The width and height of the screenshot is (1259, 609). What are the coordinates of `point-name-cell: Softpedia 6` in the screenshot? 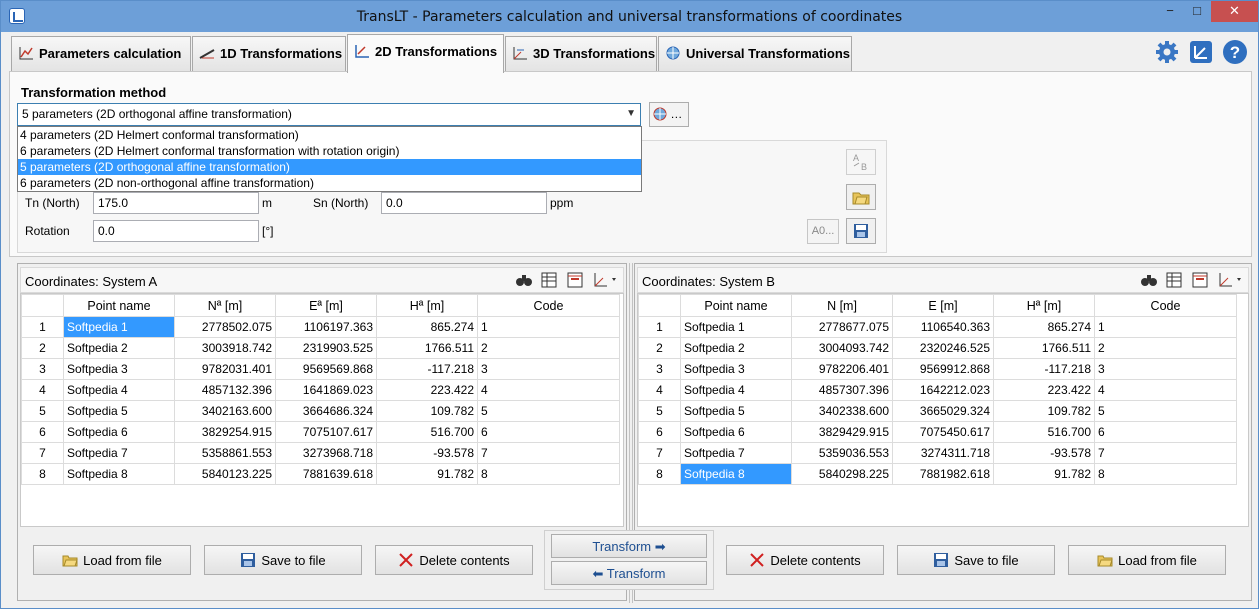 It's located at (736, 432).